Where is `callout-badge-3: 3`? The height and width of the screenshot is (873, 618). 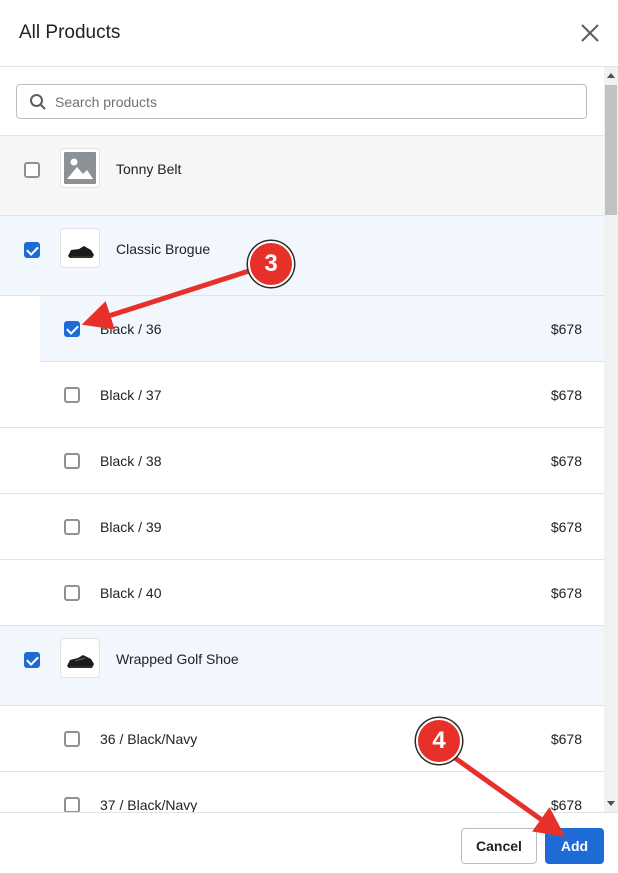 callout-badge-3: 3 is located at coordinates (271, 264).